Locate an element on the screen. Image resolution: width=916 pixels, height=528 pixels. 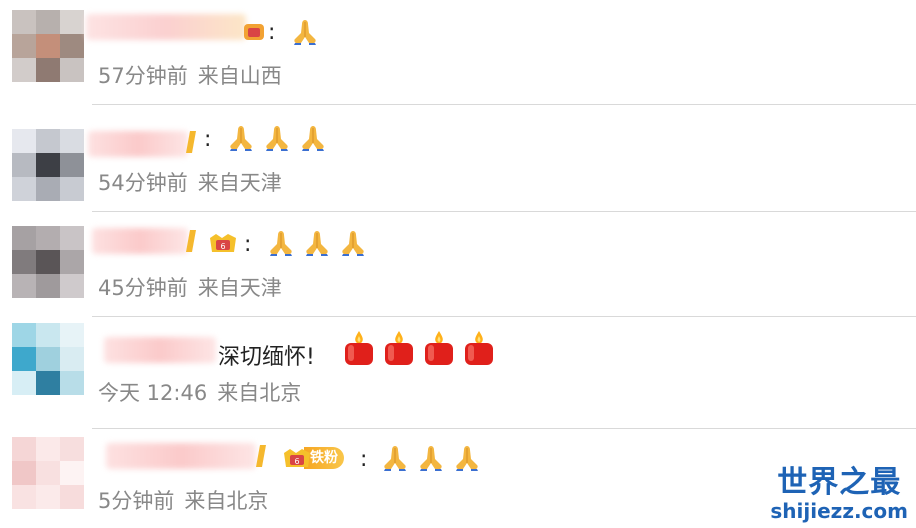
watermark-url: shijiezz.com is located at coordinates (839, 511).